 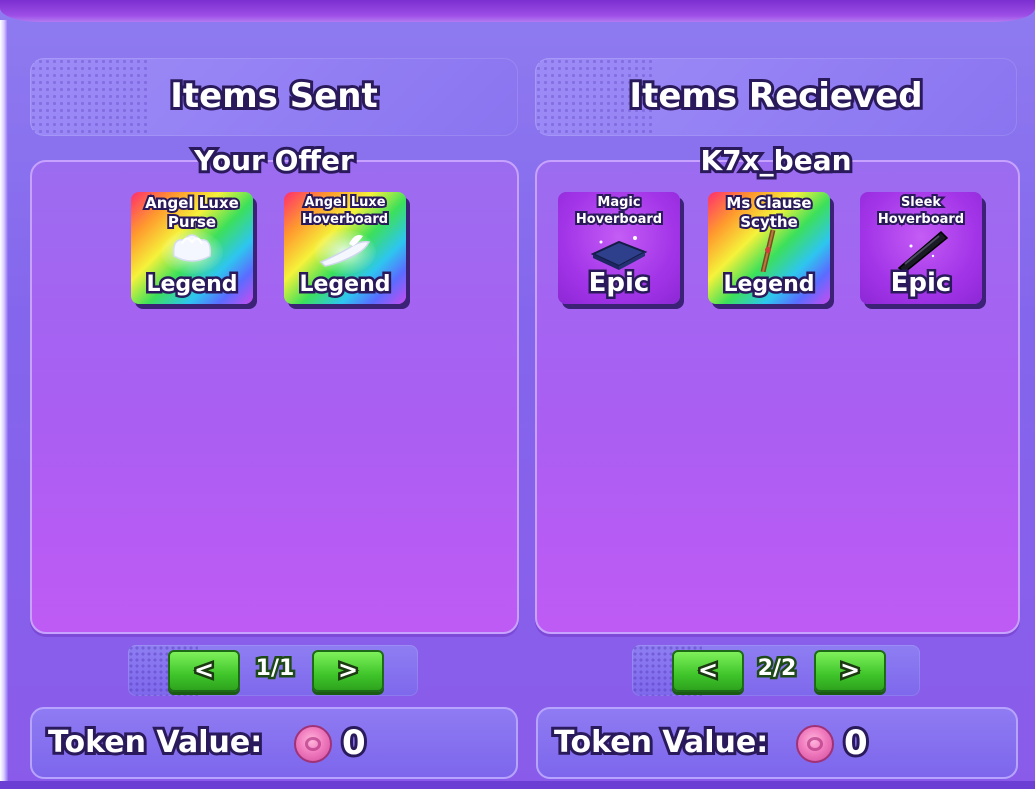 What do you see at coordinates (345, 211) in the screenshot?
I see `item-name: Angel Luxe Hoverboard` at bounding box center [345, 211].